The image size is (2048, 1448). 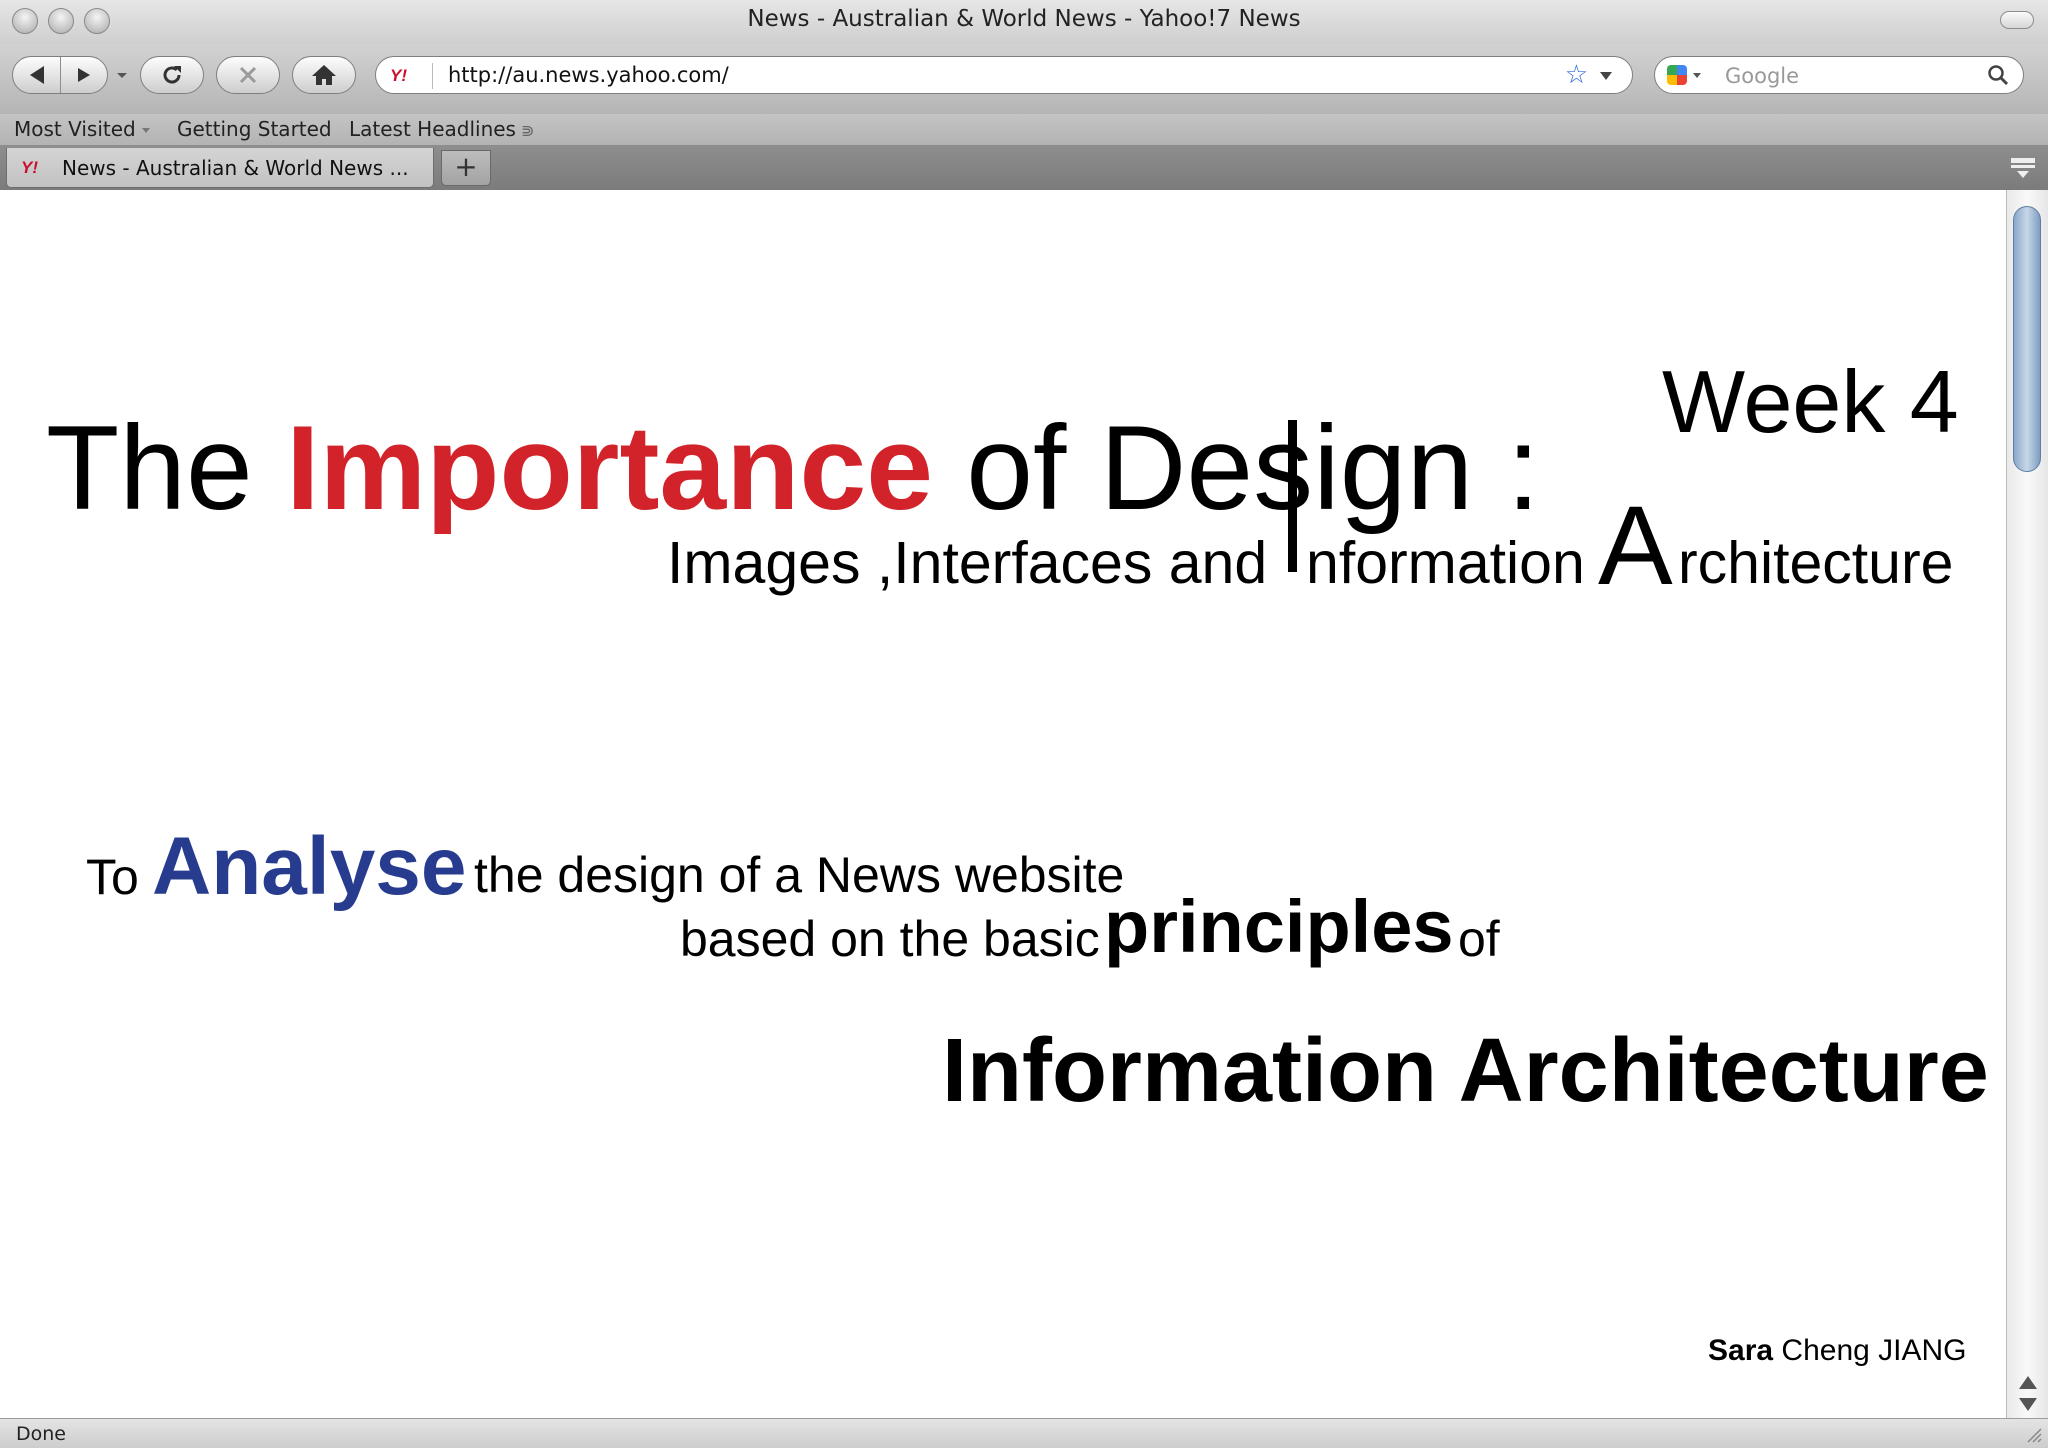 What do you see at coordinates (2017, 20) in the screenshot?
I see `toolbar-toggle-button` at bounding box center [2017, 20].